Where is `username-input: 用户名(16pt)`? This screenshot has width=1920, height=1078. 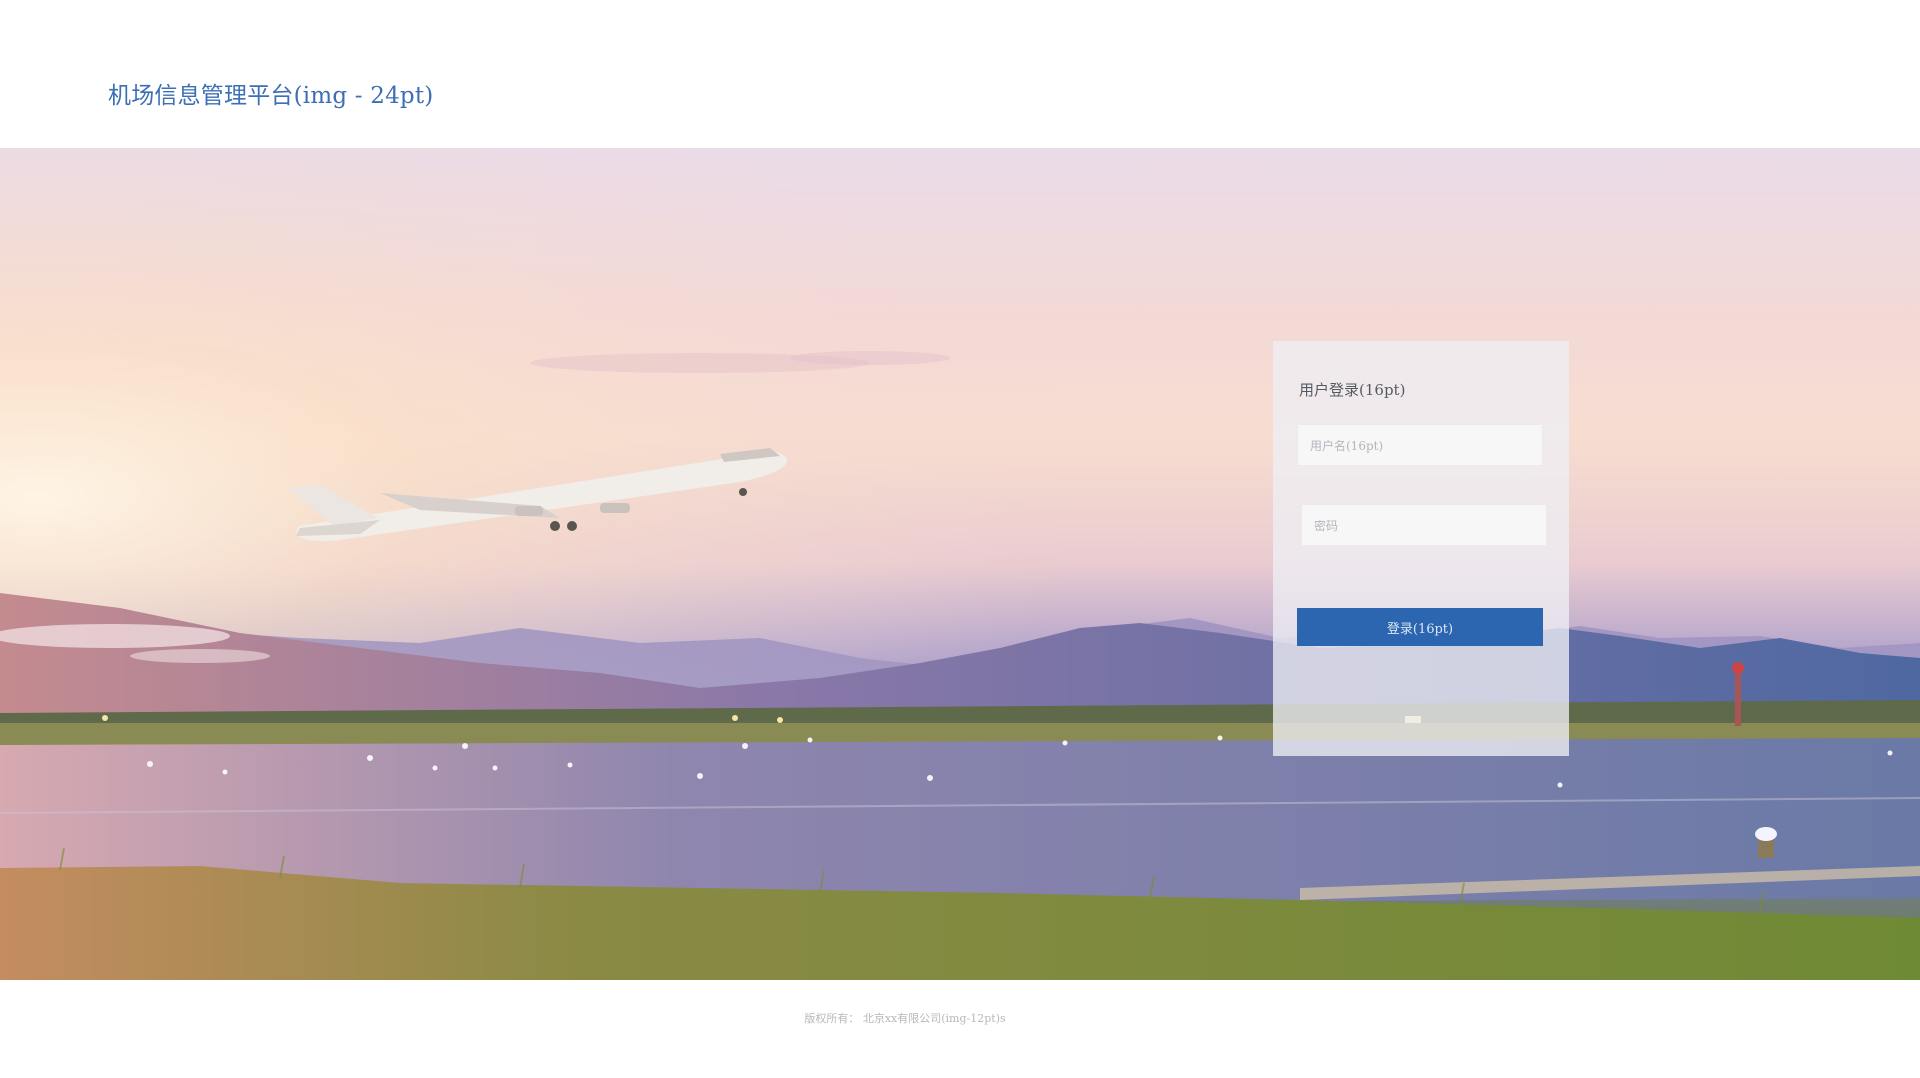
username-input: 用户名(16pt) is located at coordinates (1420, 445).